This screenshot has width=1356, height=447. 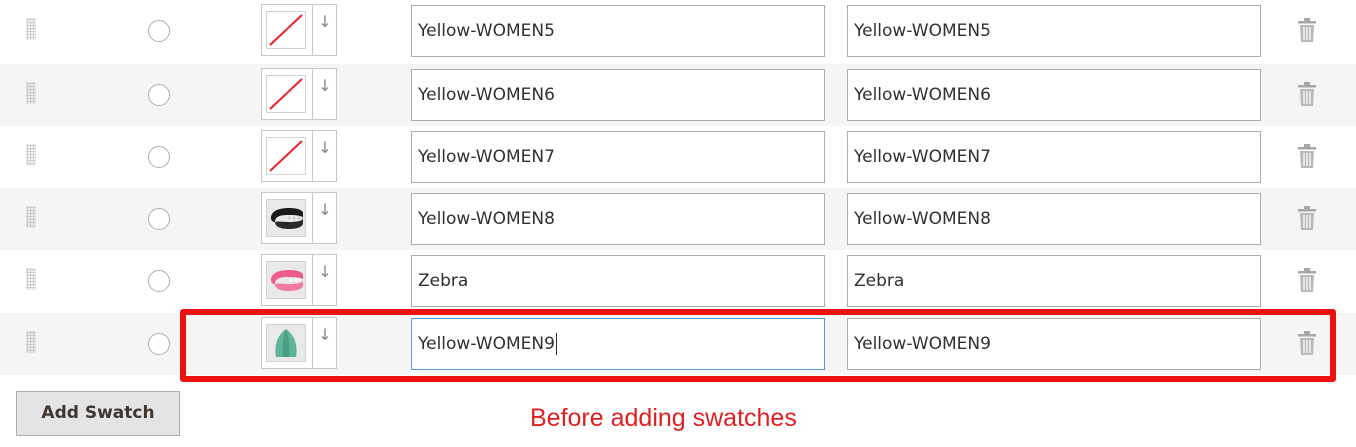 I want to click on swatch-row: ↓ Yellow-WOMEN7 Yellow-WOMEN7, so click(x=678, y=157).